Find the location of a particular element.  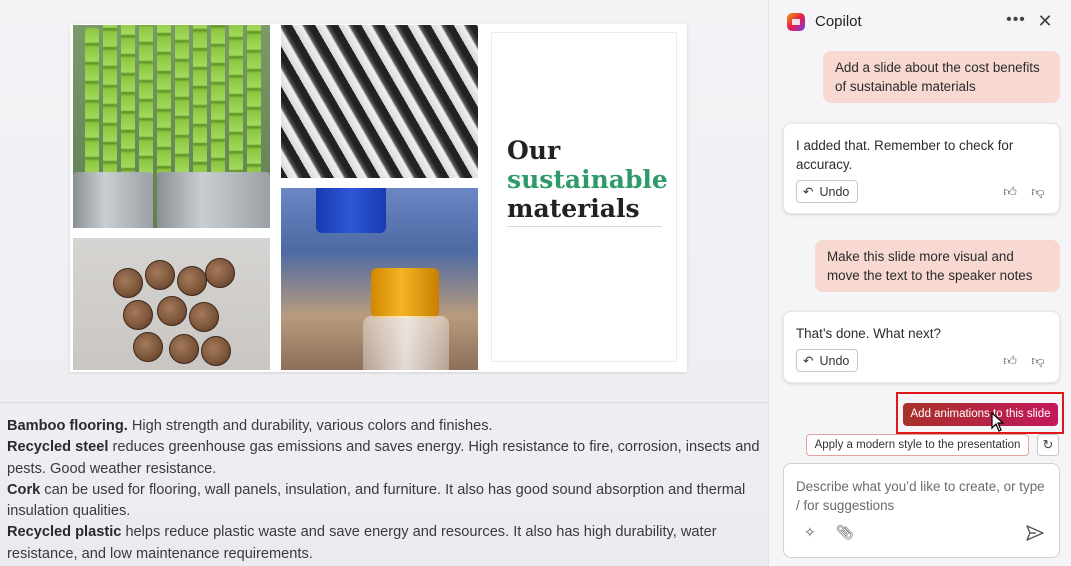

suggestion-add-animations-button: Add animations to this slide is located at coordinates (980, 414).